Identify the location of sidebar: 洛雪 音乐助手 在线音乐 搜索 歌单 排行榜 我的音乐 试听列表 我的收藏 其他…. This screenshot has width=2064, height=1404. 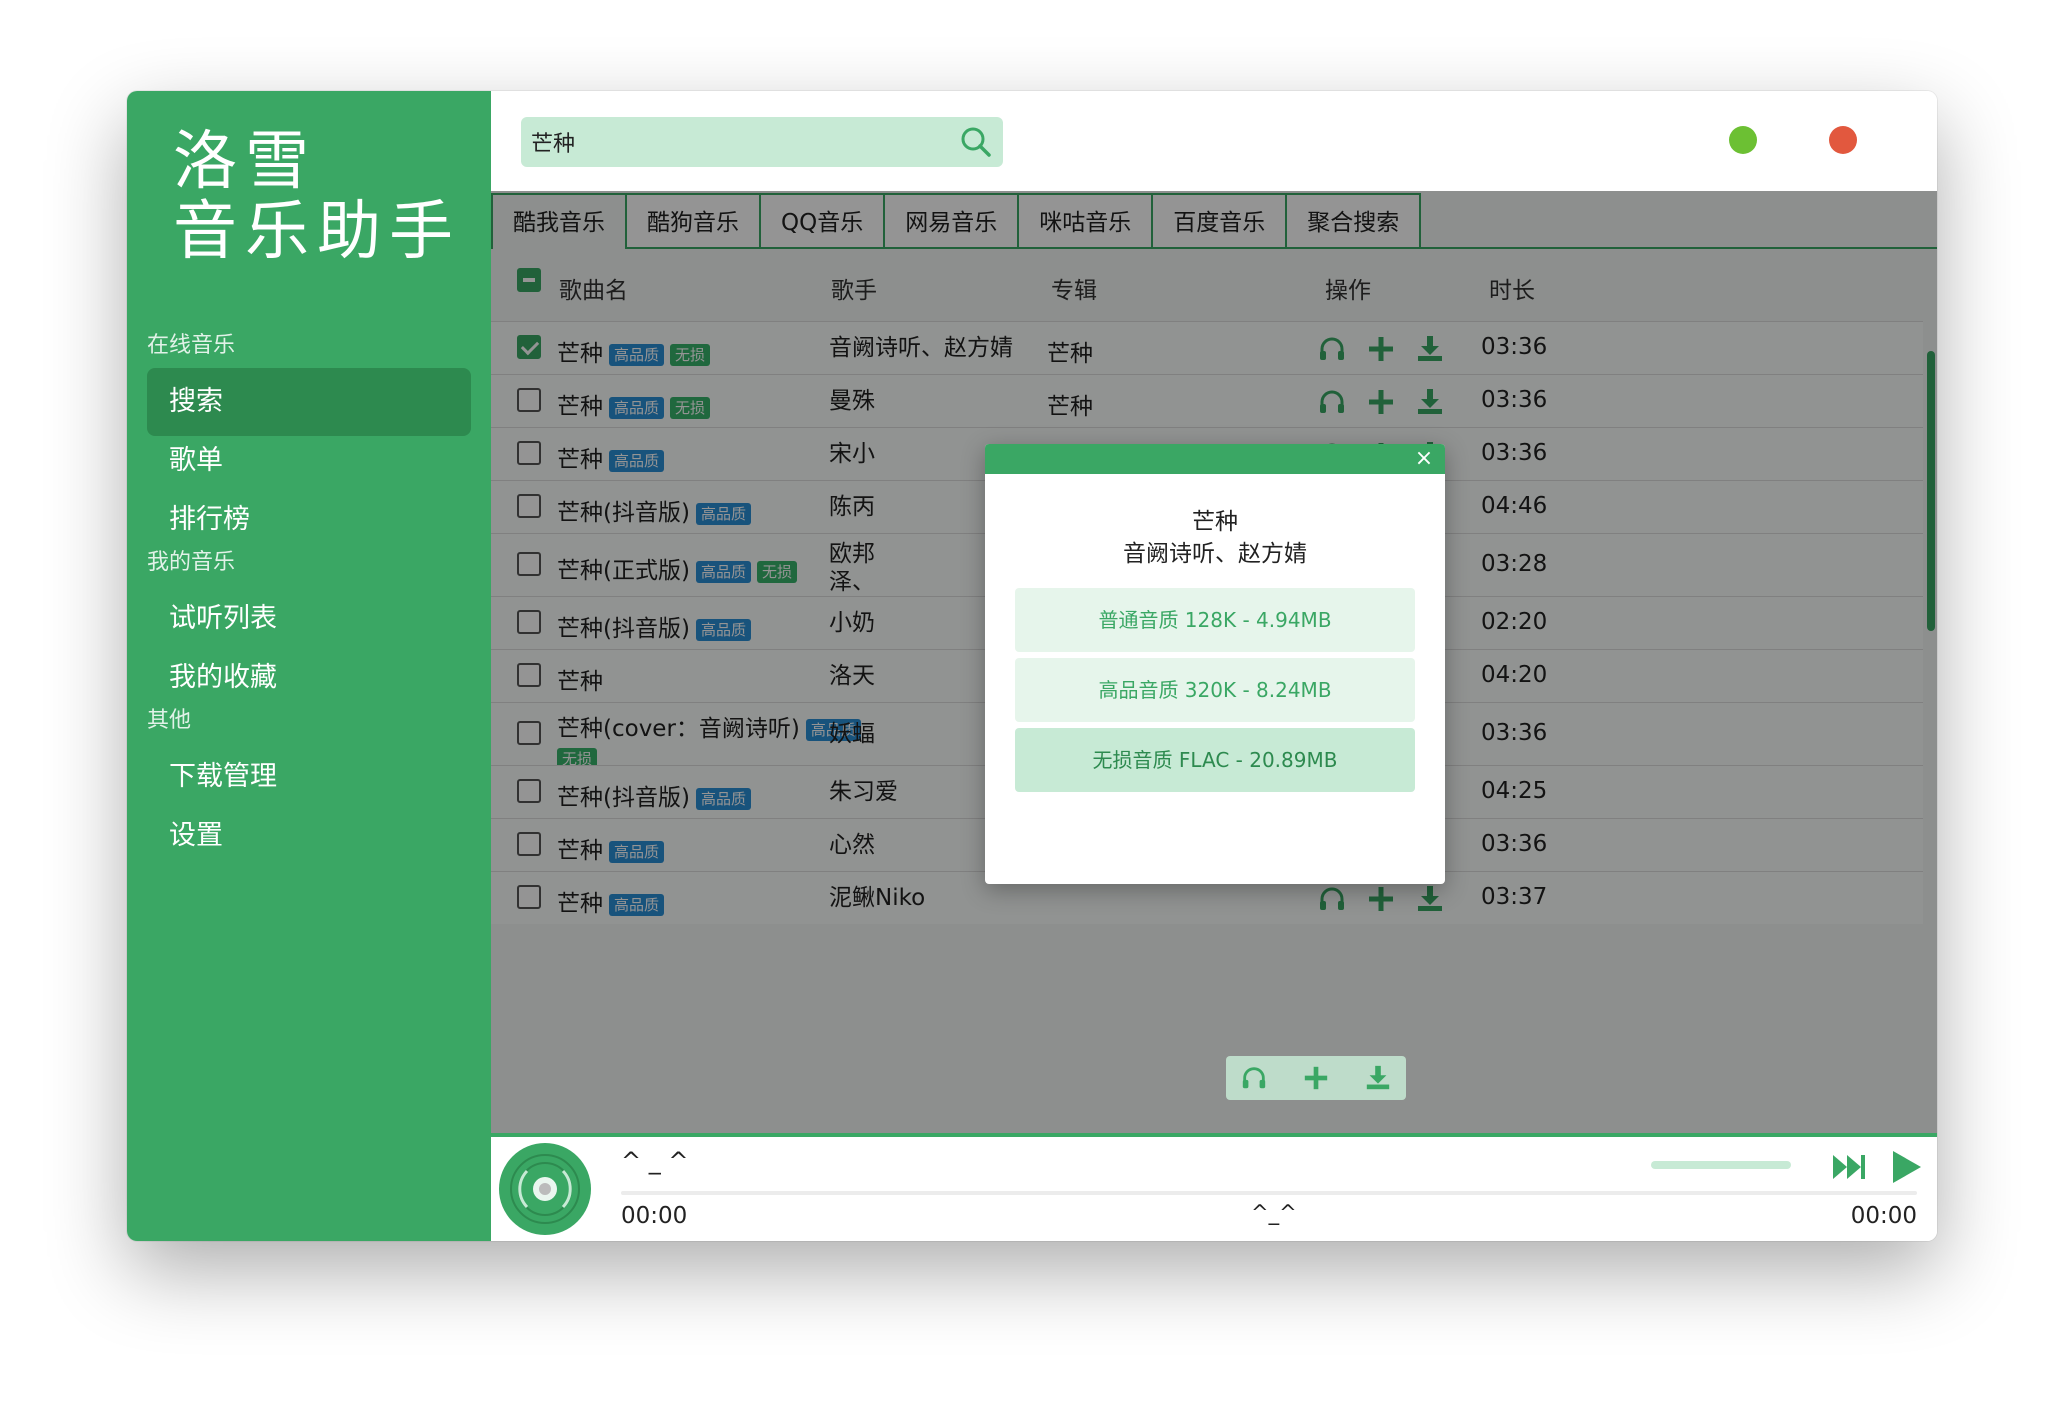
(309, 666).